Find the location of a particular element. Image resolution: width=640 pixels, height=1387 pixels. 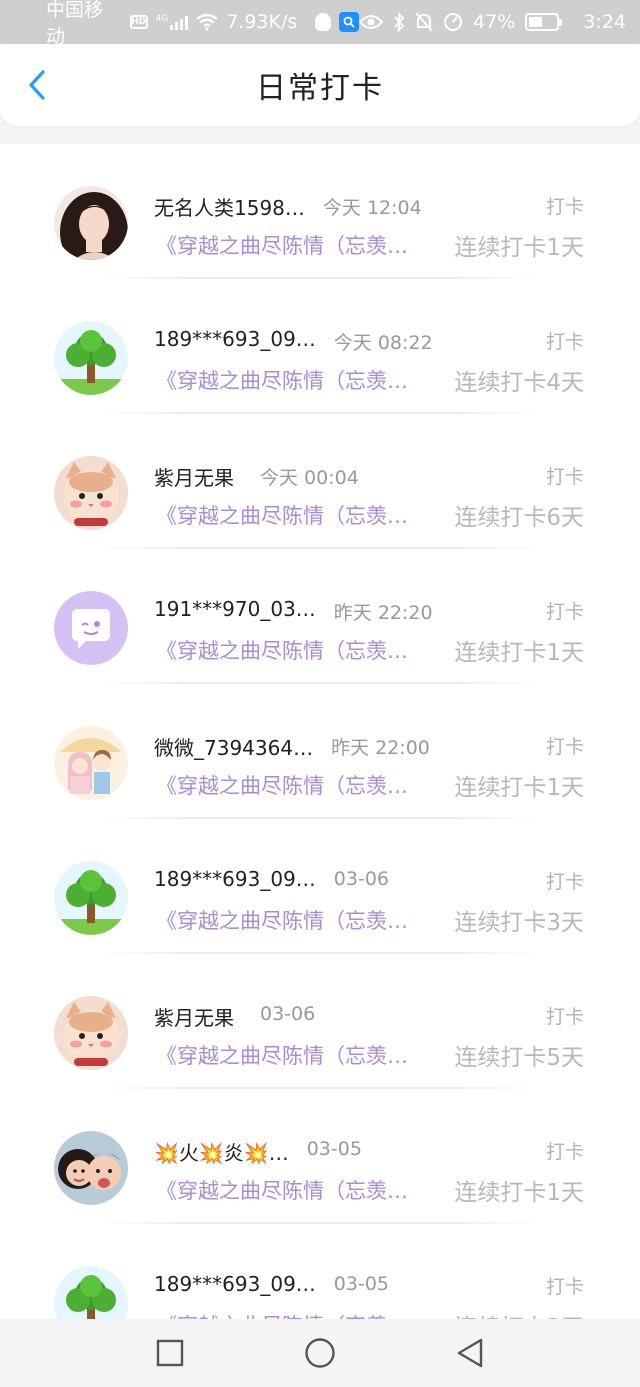

system-nav-bar is located at coordinates (320, 1353).